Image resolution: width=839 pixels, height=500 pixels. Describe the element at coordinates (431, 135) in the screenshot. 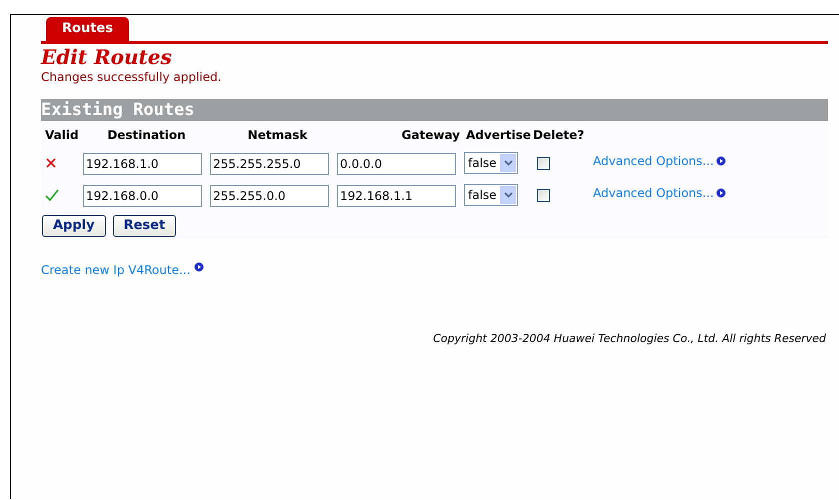

I see `column-header: Gateway` at that location.